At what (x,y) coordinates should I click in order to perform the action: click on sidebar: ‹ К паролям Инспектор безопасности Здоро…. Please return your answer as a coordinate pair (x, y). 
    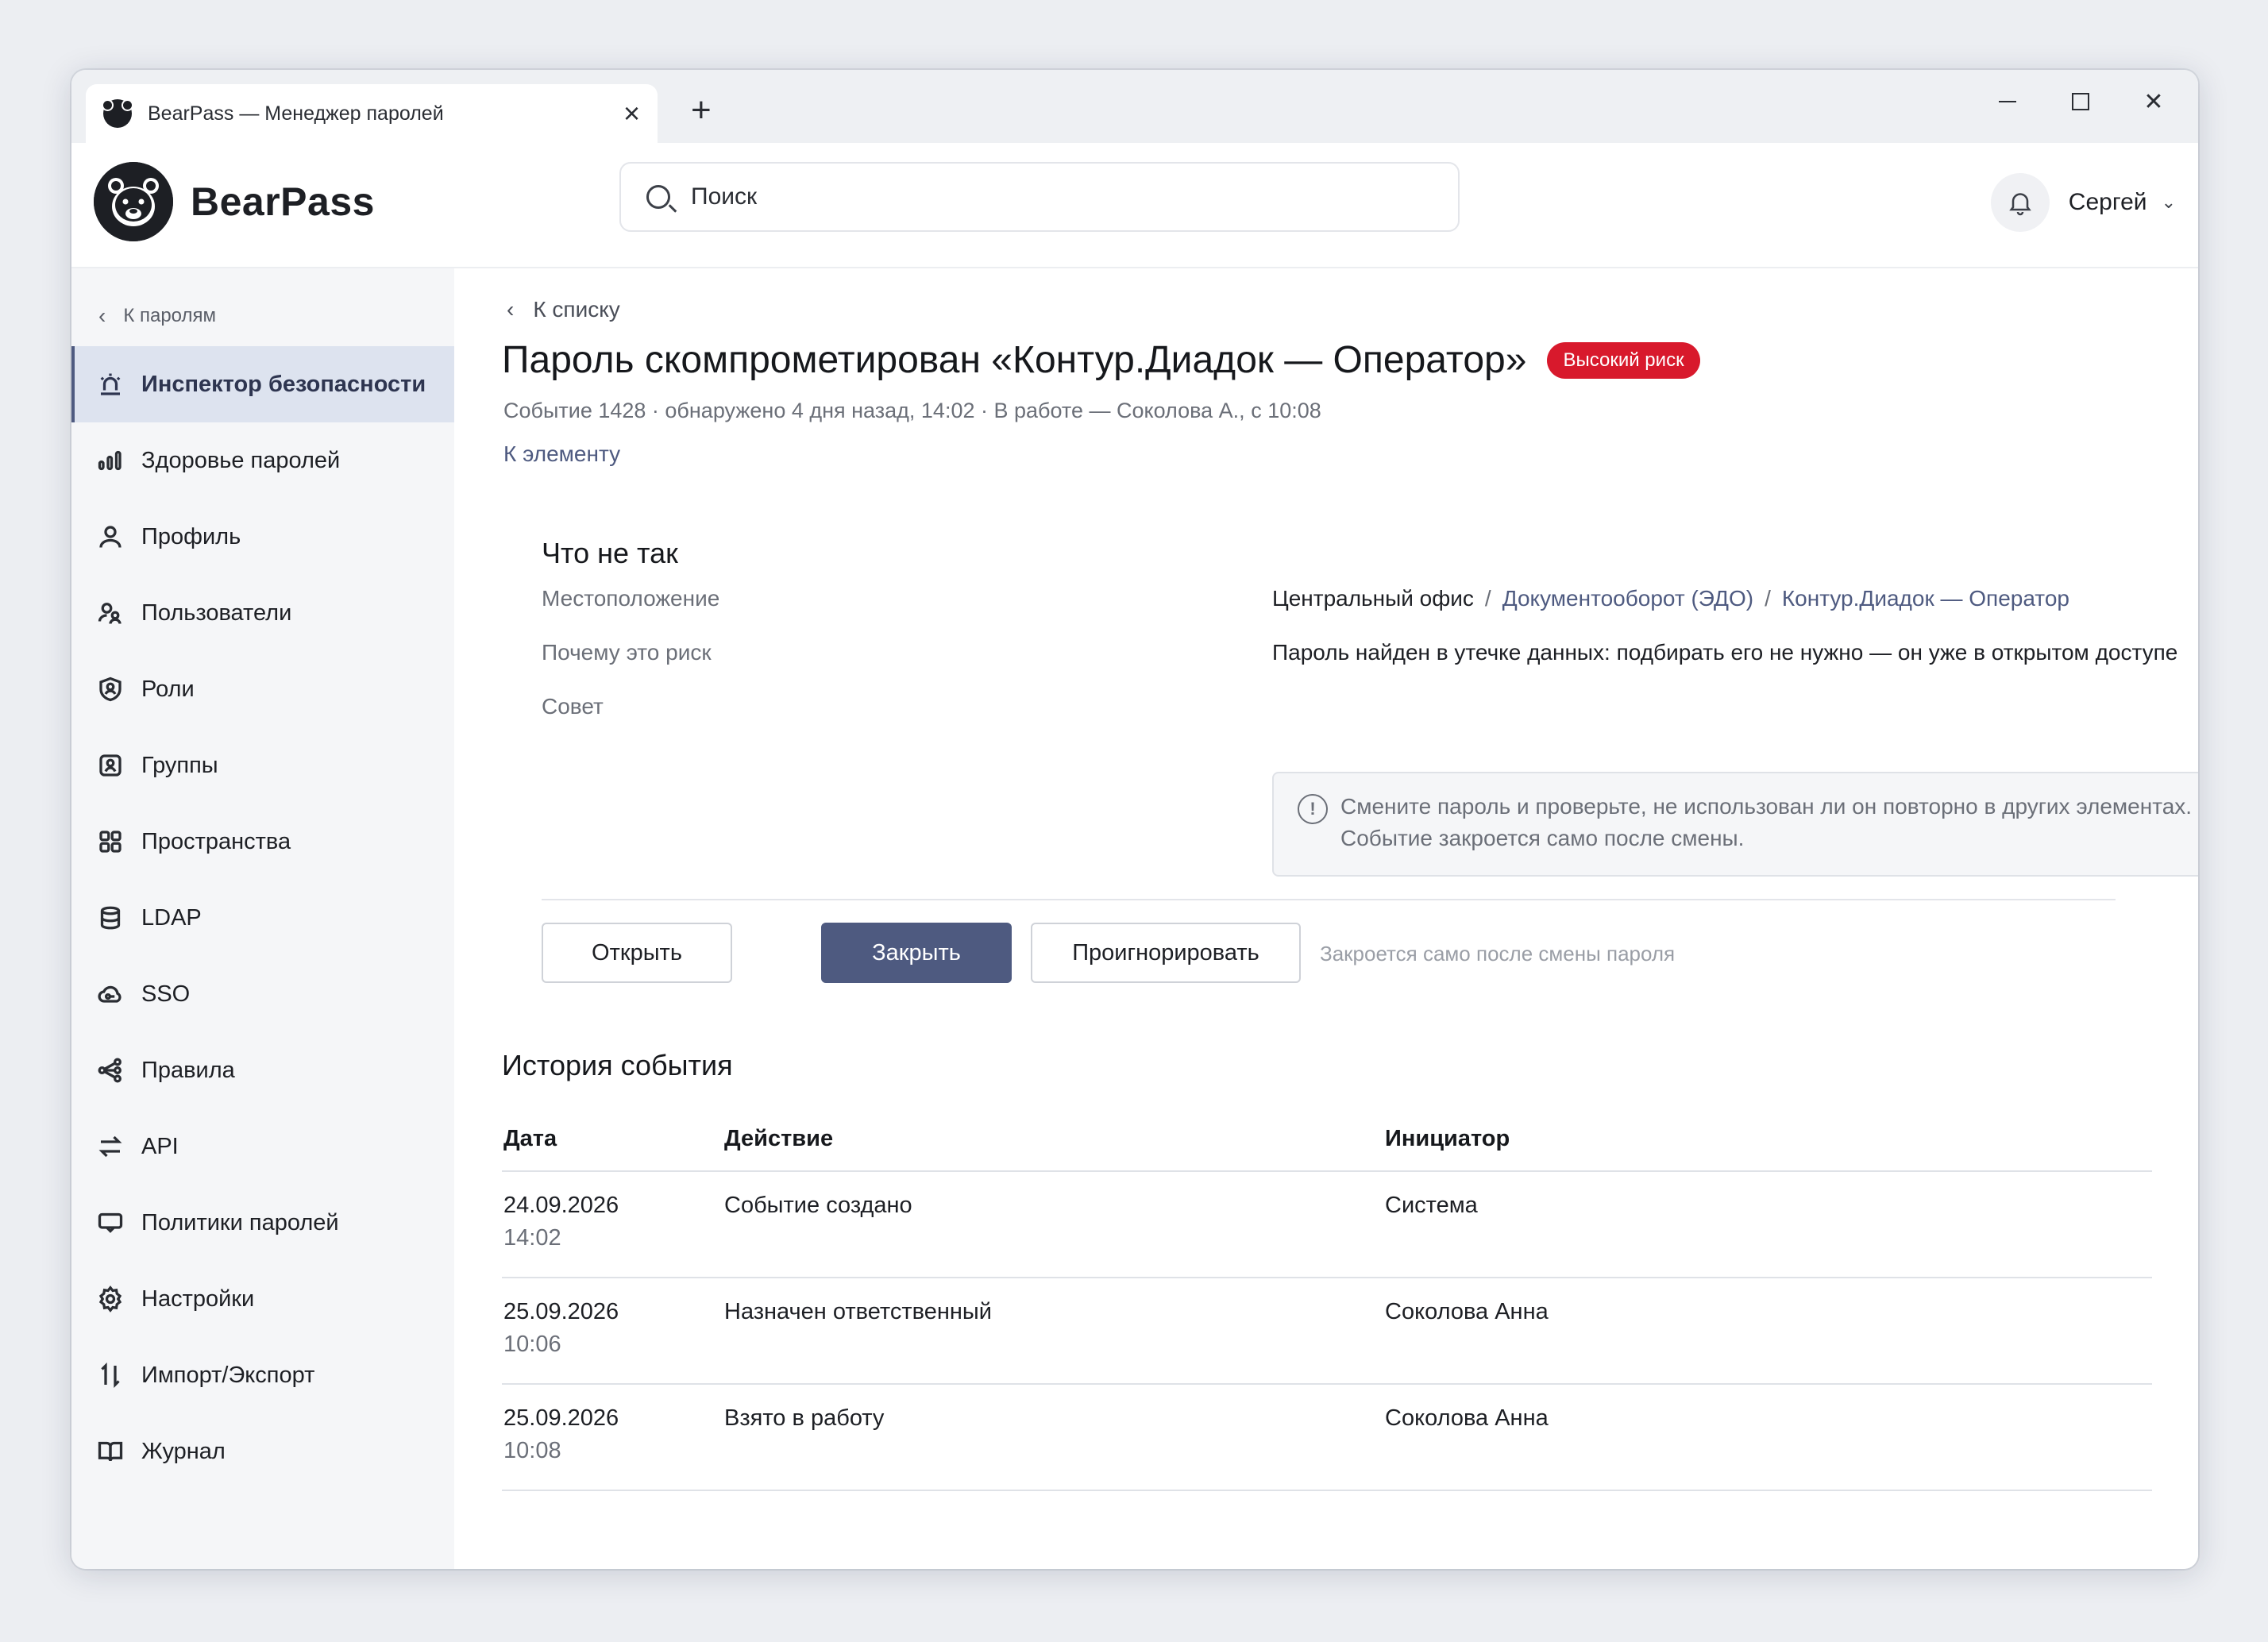
    Looking at the image, I should click on (262, 918).